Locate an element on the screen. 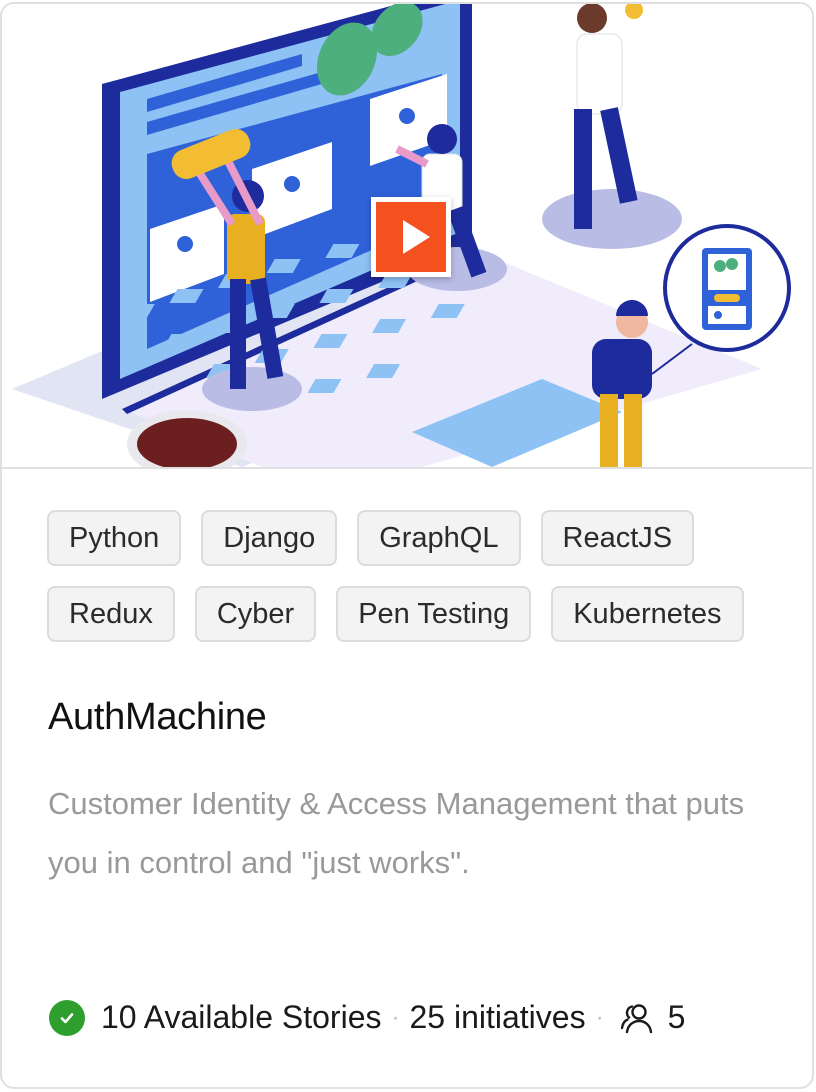 Image resolution: width=816 pixels, height=1092 pixels. tag-pen-testing: Pen Testing is located at coordinates (434, 614).